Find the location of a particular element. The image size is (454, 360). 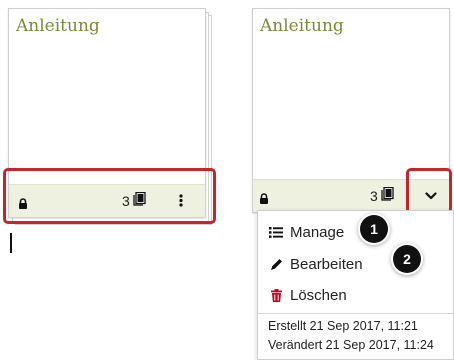

menu-item-label: Manage is located at coordinates (317, 232).